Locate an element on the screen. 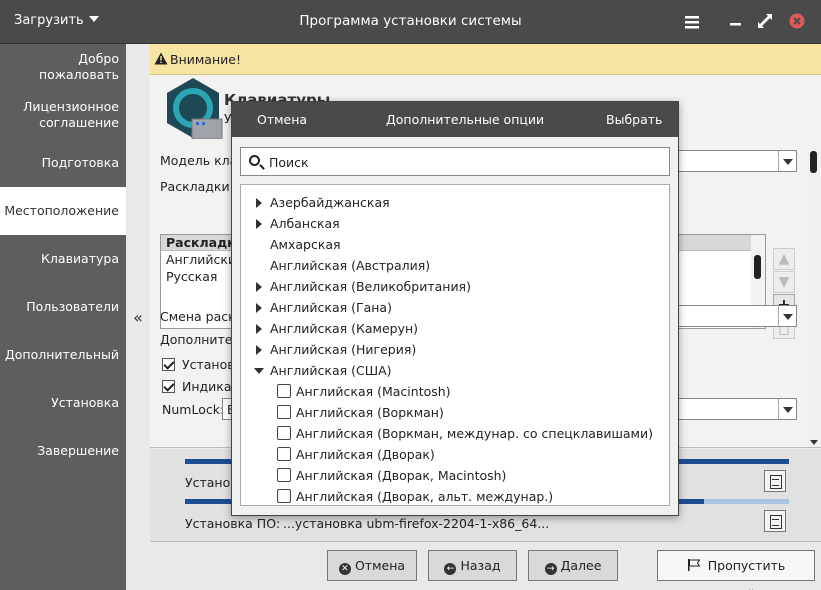  cancel-button-label: Отмена is located at coordinates (380, 565).